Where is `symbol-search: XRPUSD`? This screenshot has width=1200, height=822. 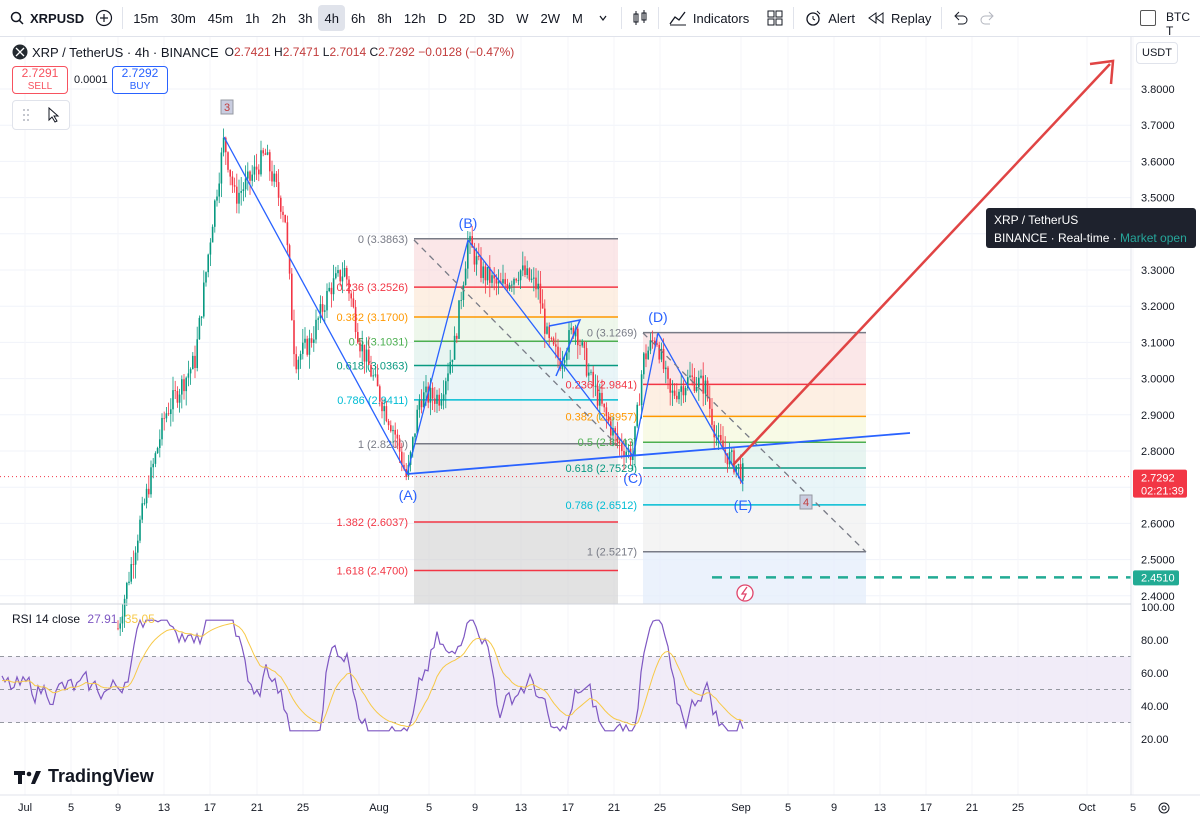 symbol-search: XRPUSD is located at coordinates (45, 18).